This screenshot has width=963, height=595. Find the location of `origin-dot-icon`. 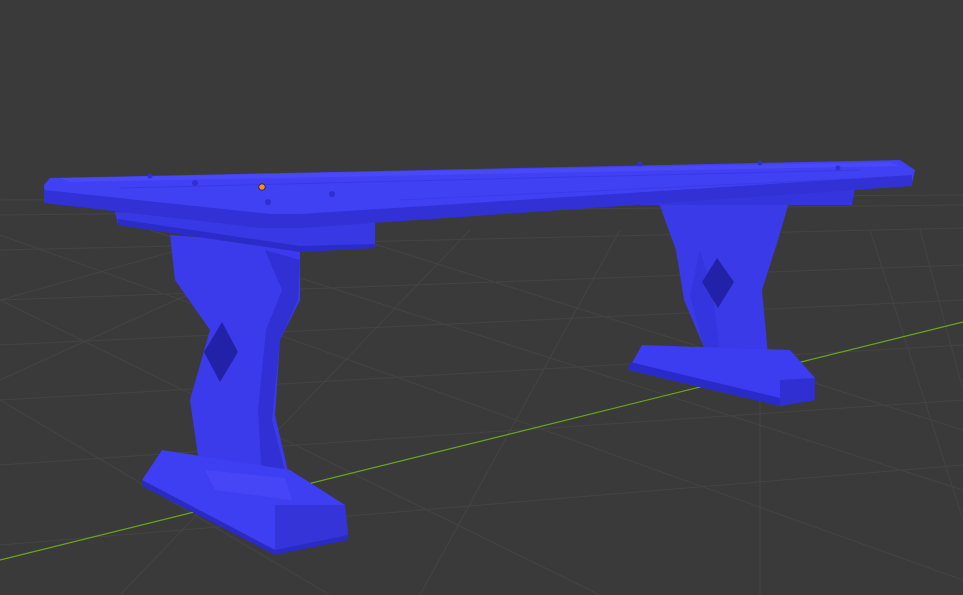

origin-dot-icon is located at coordinates (262, 187).